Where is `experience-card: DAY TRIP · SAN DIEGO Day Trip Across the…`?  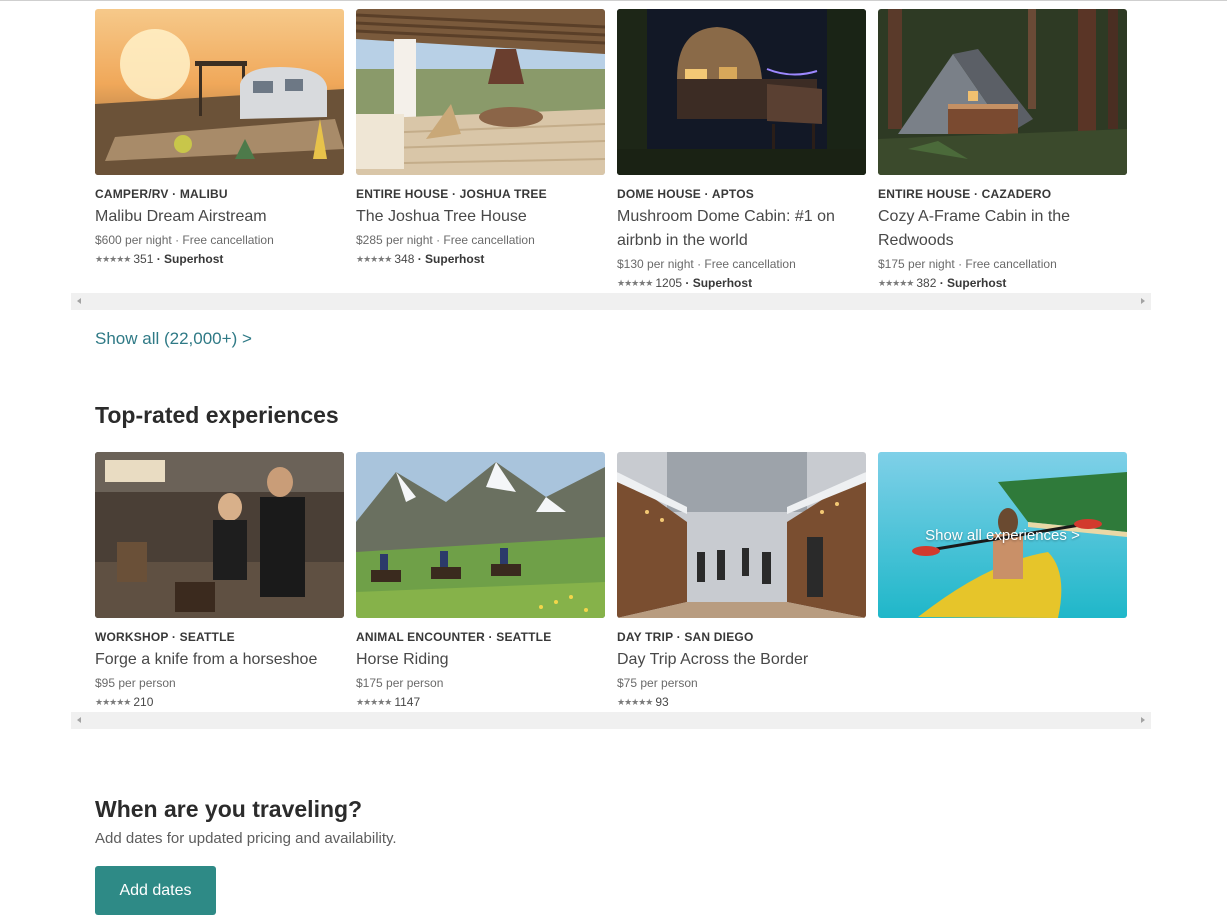 experience-card: DAY TRIP · SAN DIEGO Day Trip Across the… is located at coordinates (741, 581).